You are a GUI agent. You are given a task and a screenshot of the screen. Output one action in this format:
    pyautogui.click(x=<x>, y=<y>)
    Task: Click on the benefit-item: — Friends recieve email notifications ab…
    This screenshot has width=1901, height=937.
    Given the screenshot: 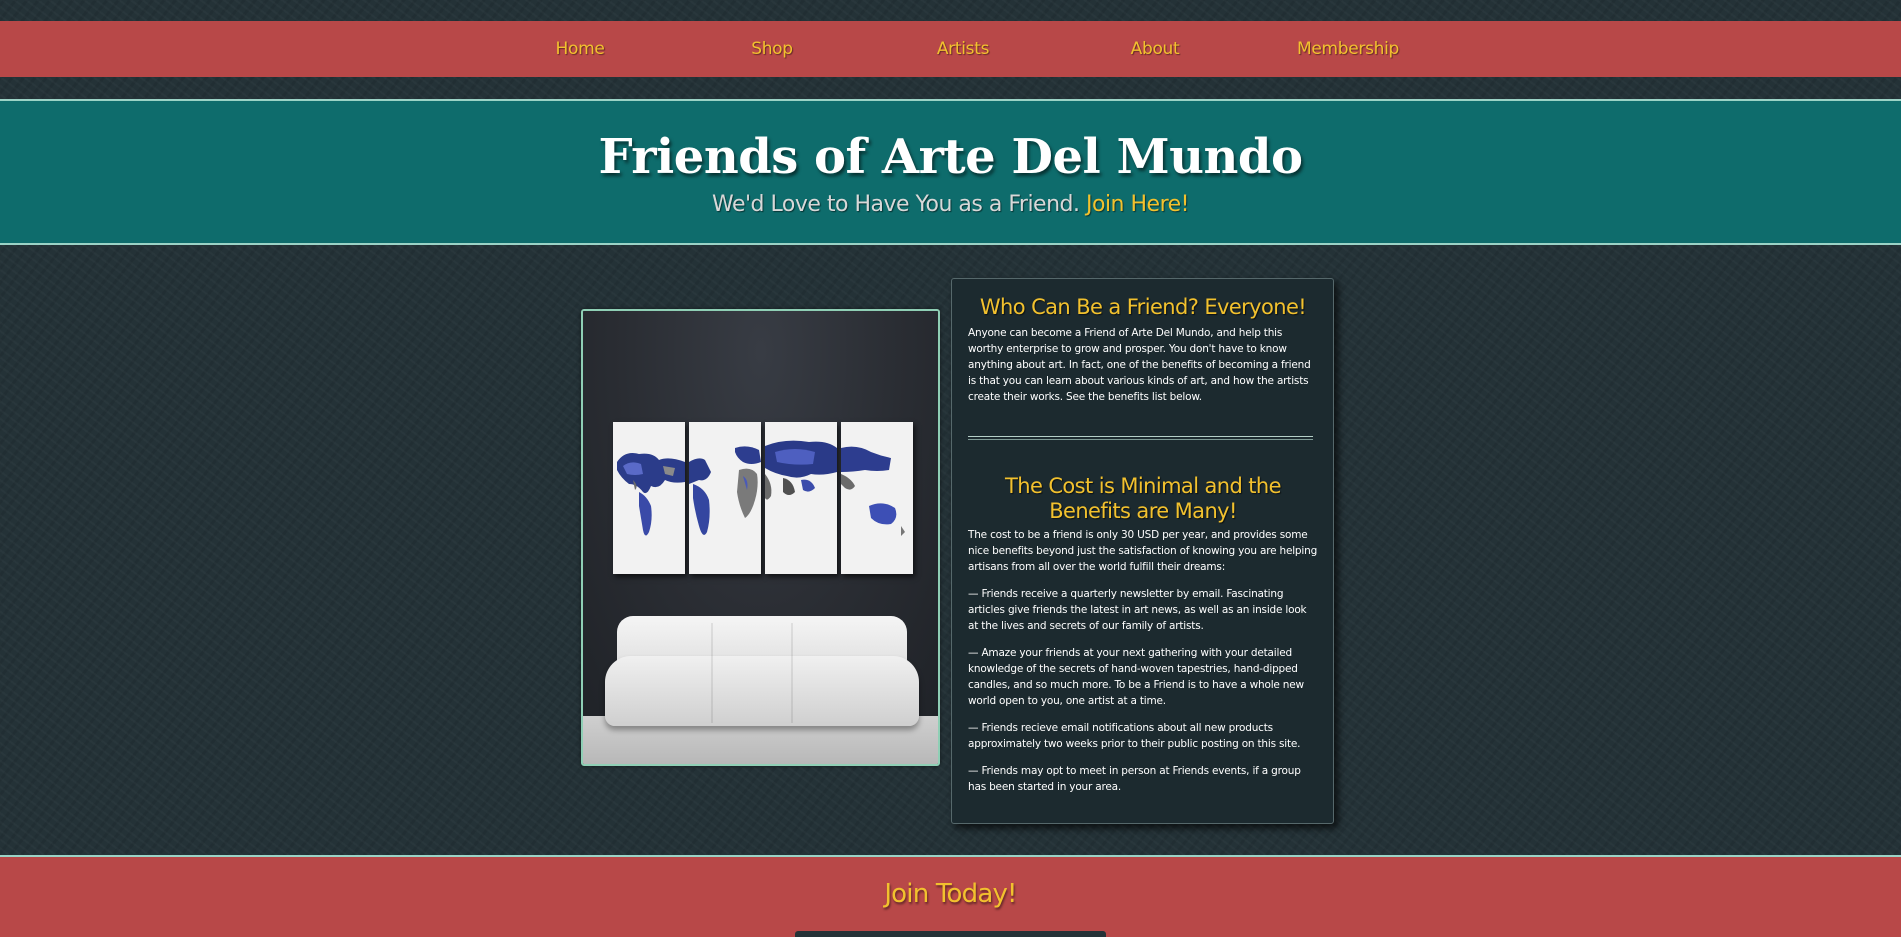 What is the action you would take?
    pyautogui.click(x=1134, y=736)
    